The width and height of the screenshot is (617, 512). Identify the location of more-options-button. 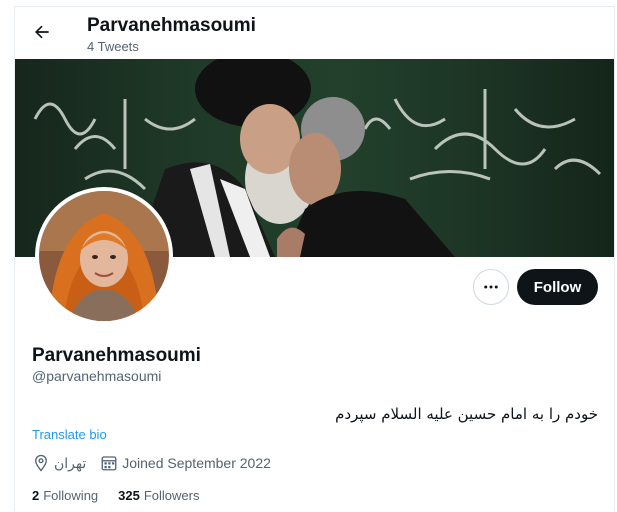
(491, 287).